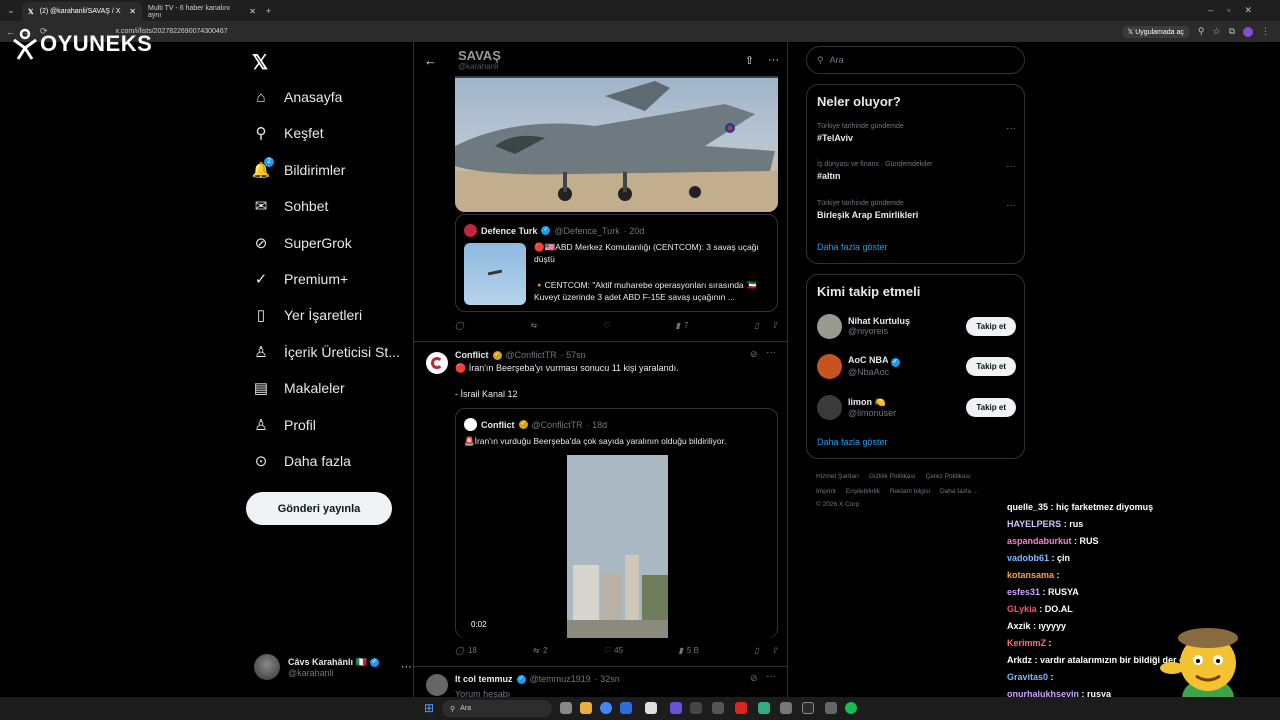  Describe the element at coordinates (523, 424) in the screenshot. I see `verified-gold-icon: ✓` at that location.